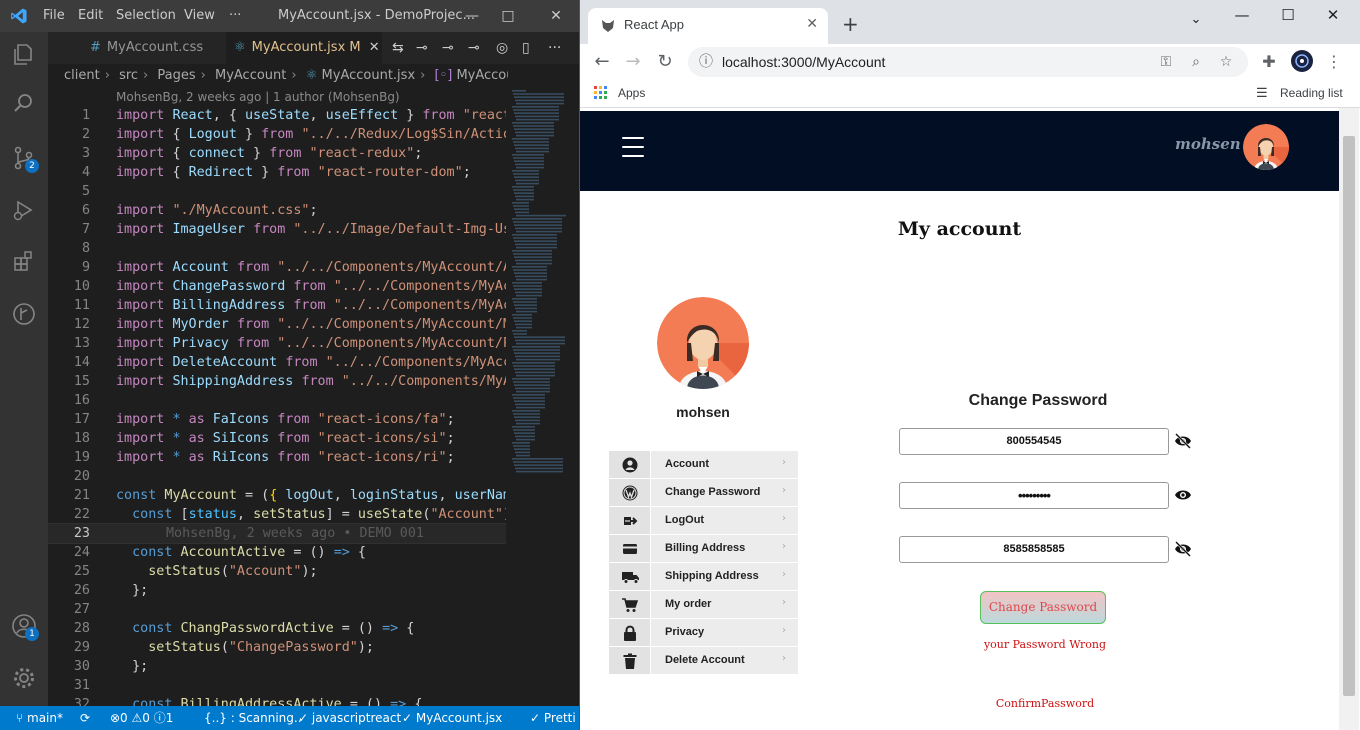  What do you see at coordinates (176, 75) in the screenshot?
I see `breadcrumb-pages: Pages` at bounding box center [176, 75].